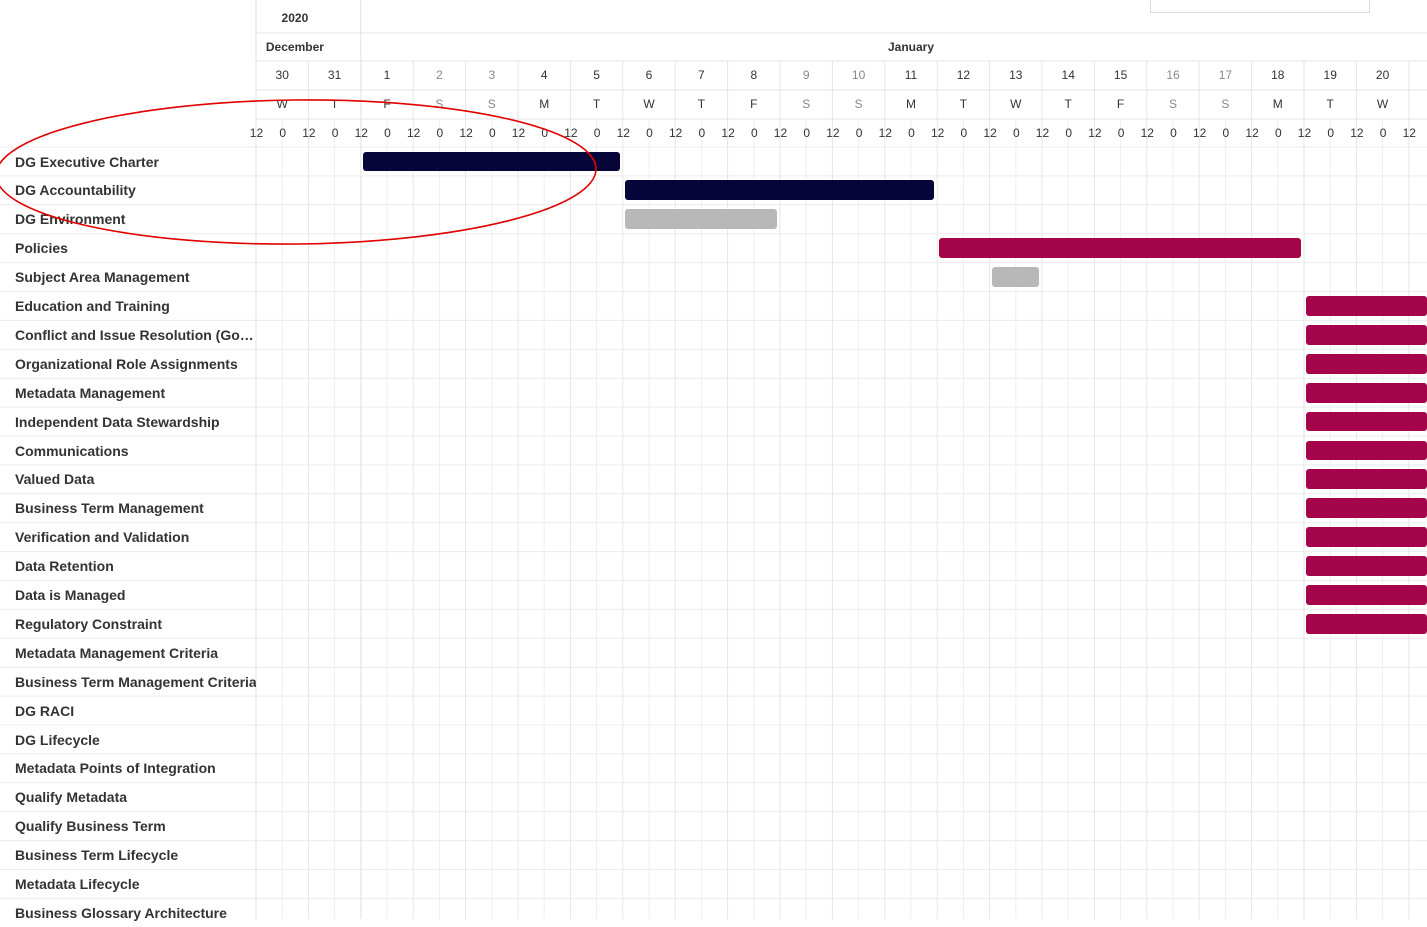  What do you see at coordinates (1173, 75) in the screenshot?
I see `day-date-label: 16` at bounding box center [1173, 75].